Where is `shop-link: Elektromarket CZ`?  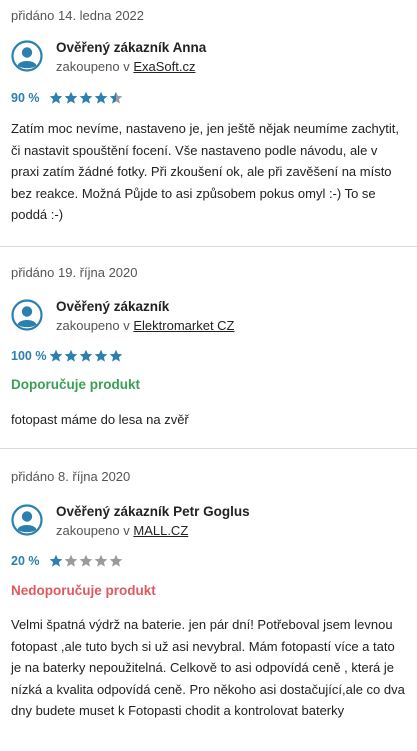 shop-link: Elektromarket CZ is located at coordinates (183, 325).